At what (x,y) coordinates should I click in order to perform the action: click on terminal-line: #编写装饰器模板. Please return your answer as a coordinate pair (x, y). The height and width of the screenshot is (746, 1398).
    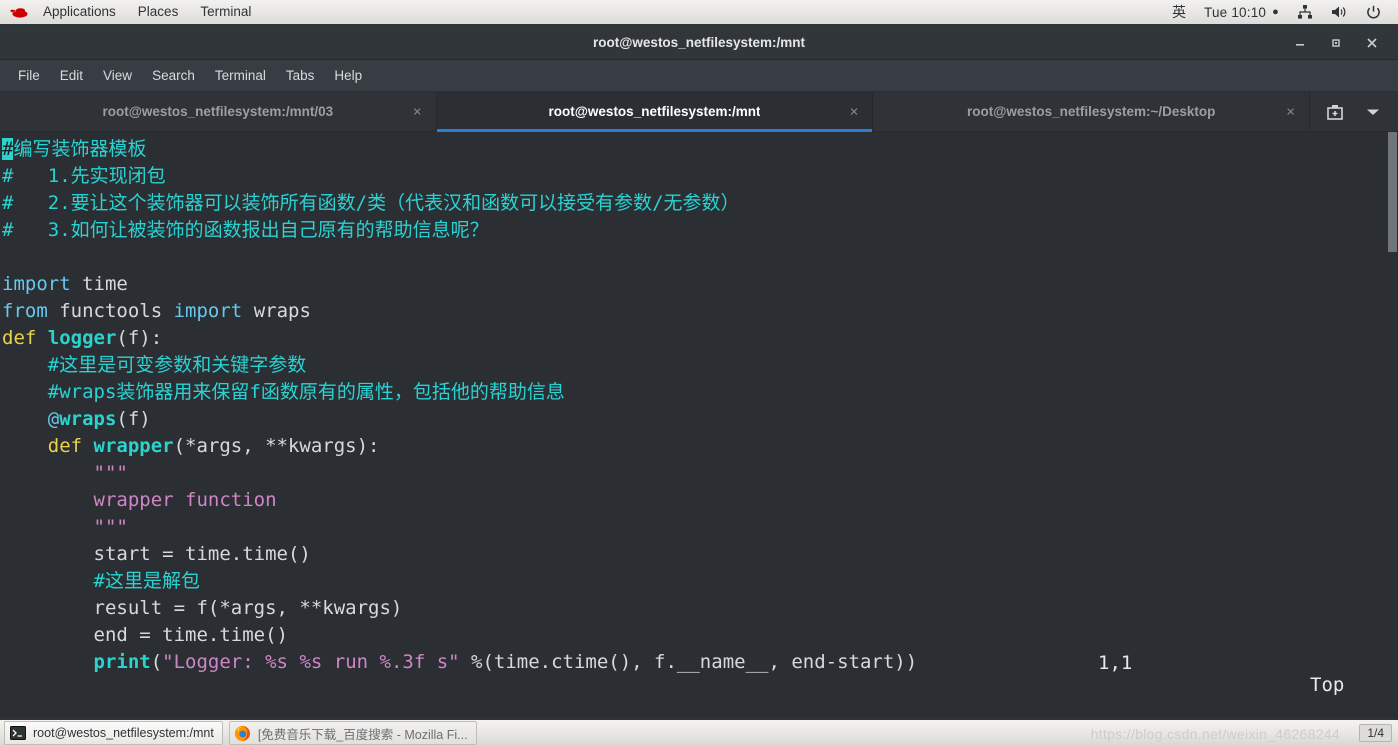
    Looking at the image, I should click on (700, 149).